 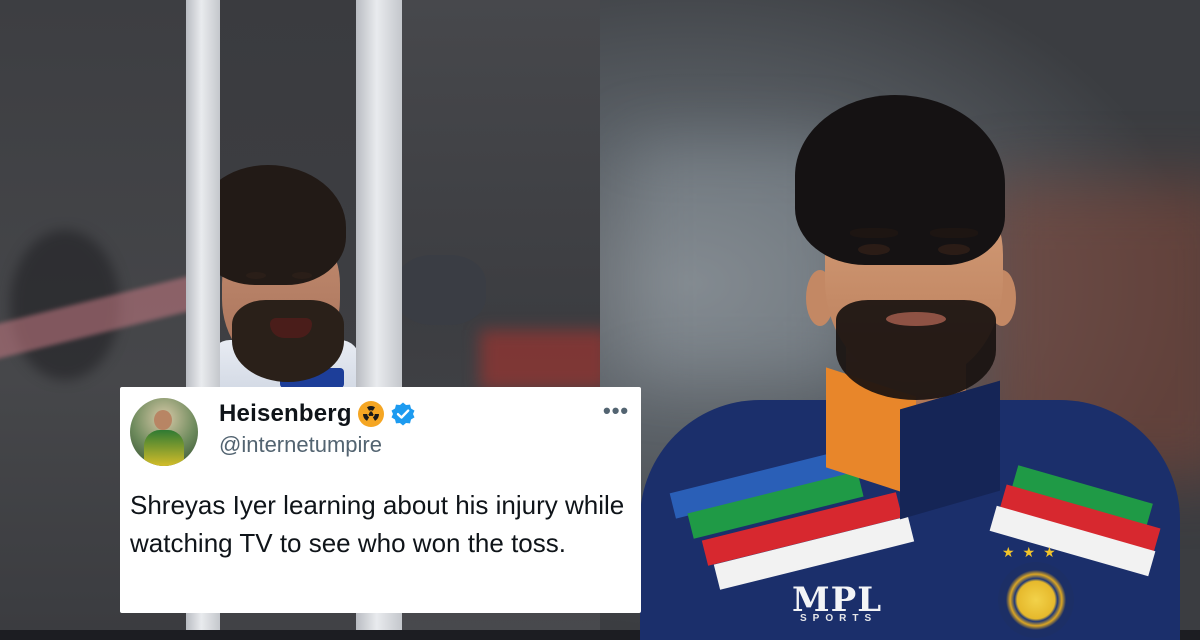 I want to click on avatar, so click(x=164, y=432).